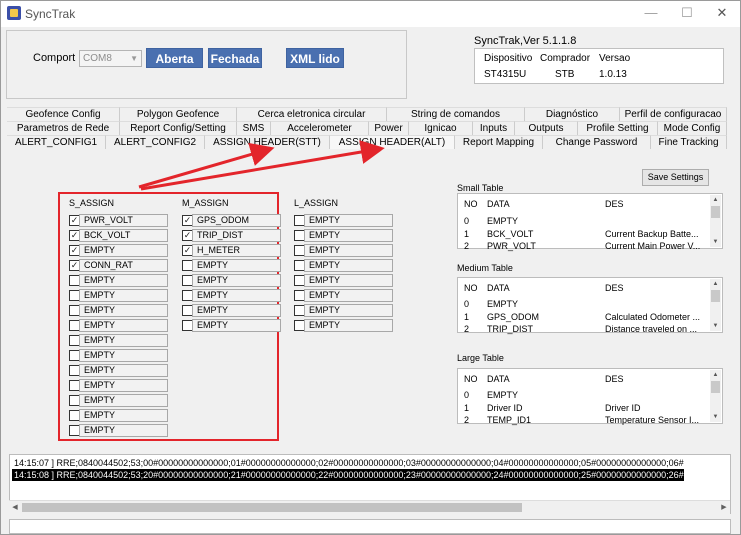 The height and width of the screenshot is (535, 741). I want to click on l-assign-header: L_ASSIGN, so click(316, 203).